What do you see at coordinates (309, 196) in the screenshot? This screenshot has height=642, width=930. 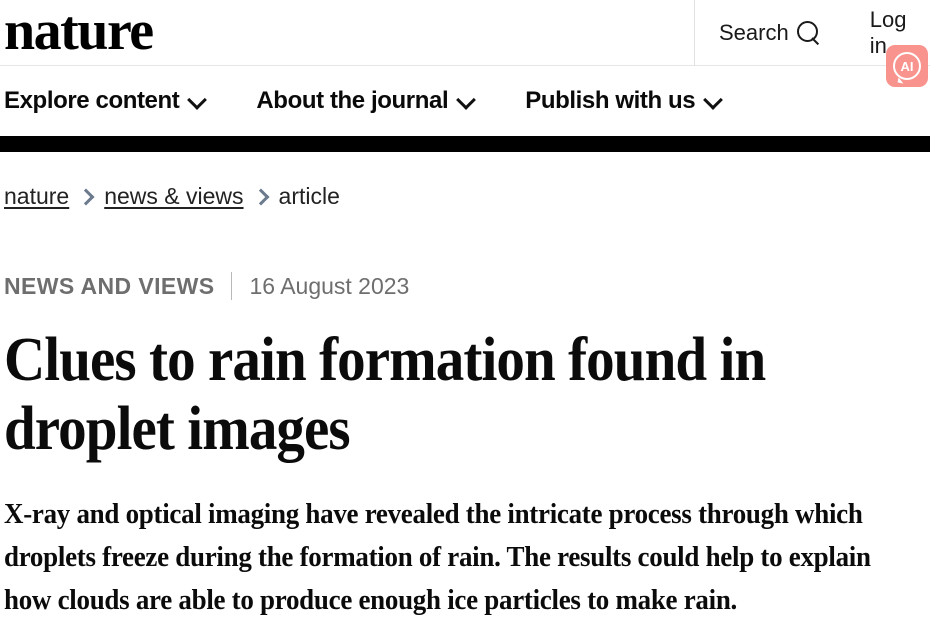 I see `breadcrumb-item-article: article` at bounding box center [309, 196].